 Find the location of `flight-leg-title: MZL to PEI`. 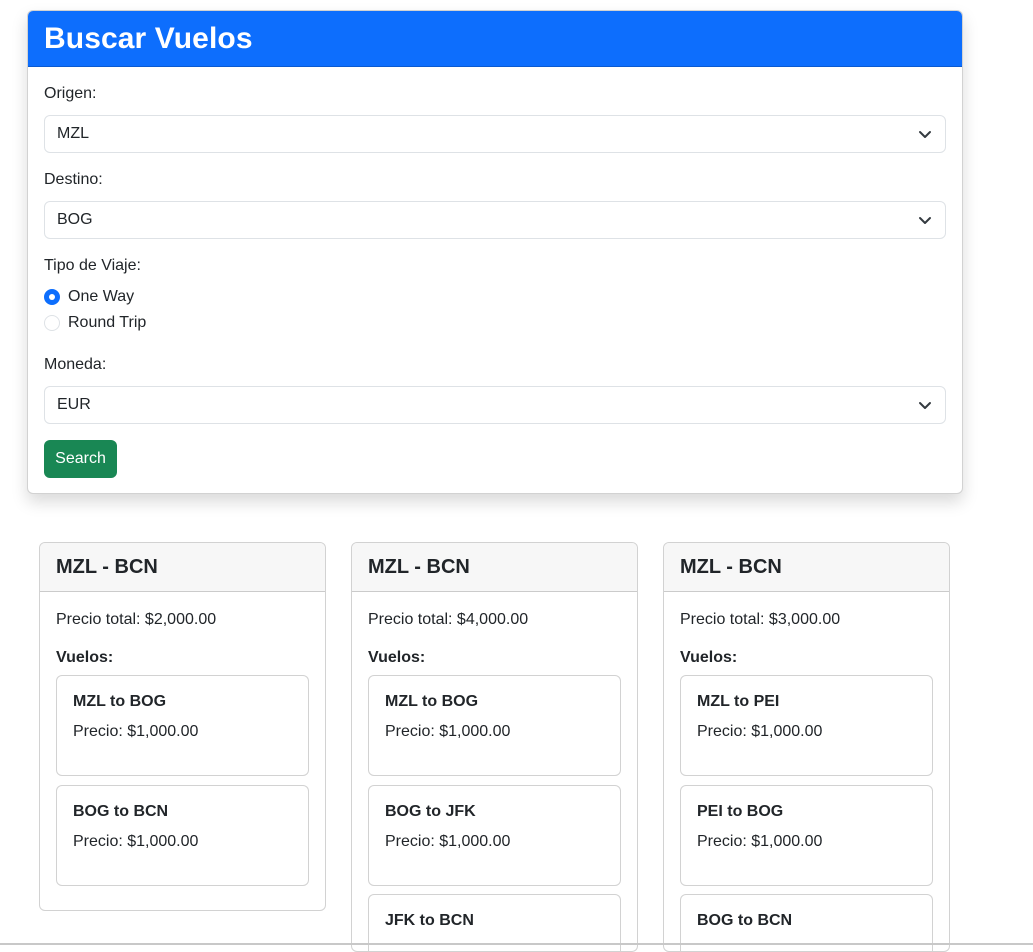

flight-leg-title: MZL to PEI is located at coordinates (738, 701).